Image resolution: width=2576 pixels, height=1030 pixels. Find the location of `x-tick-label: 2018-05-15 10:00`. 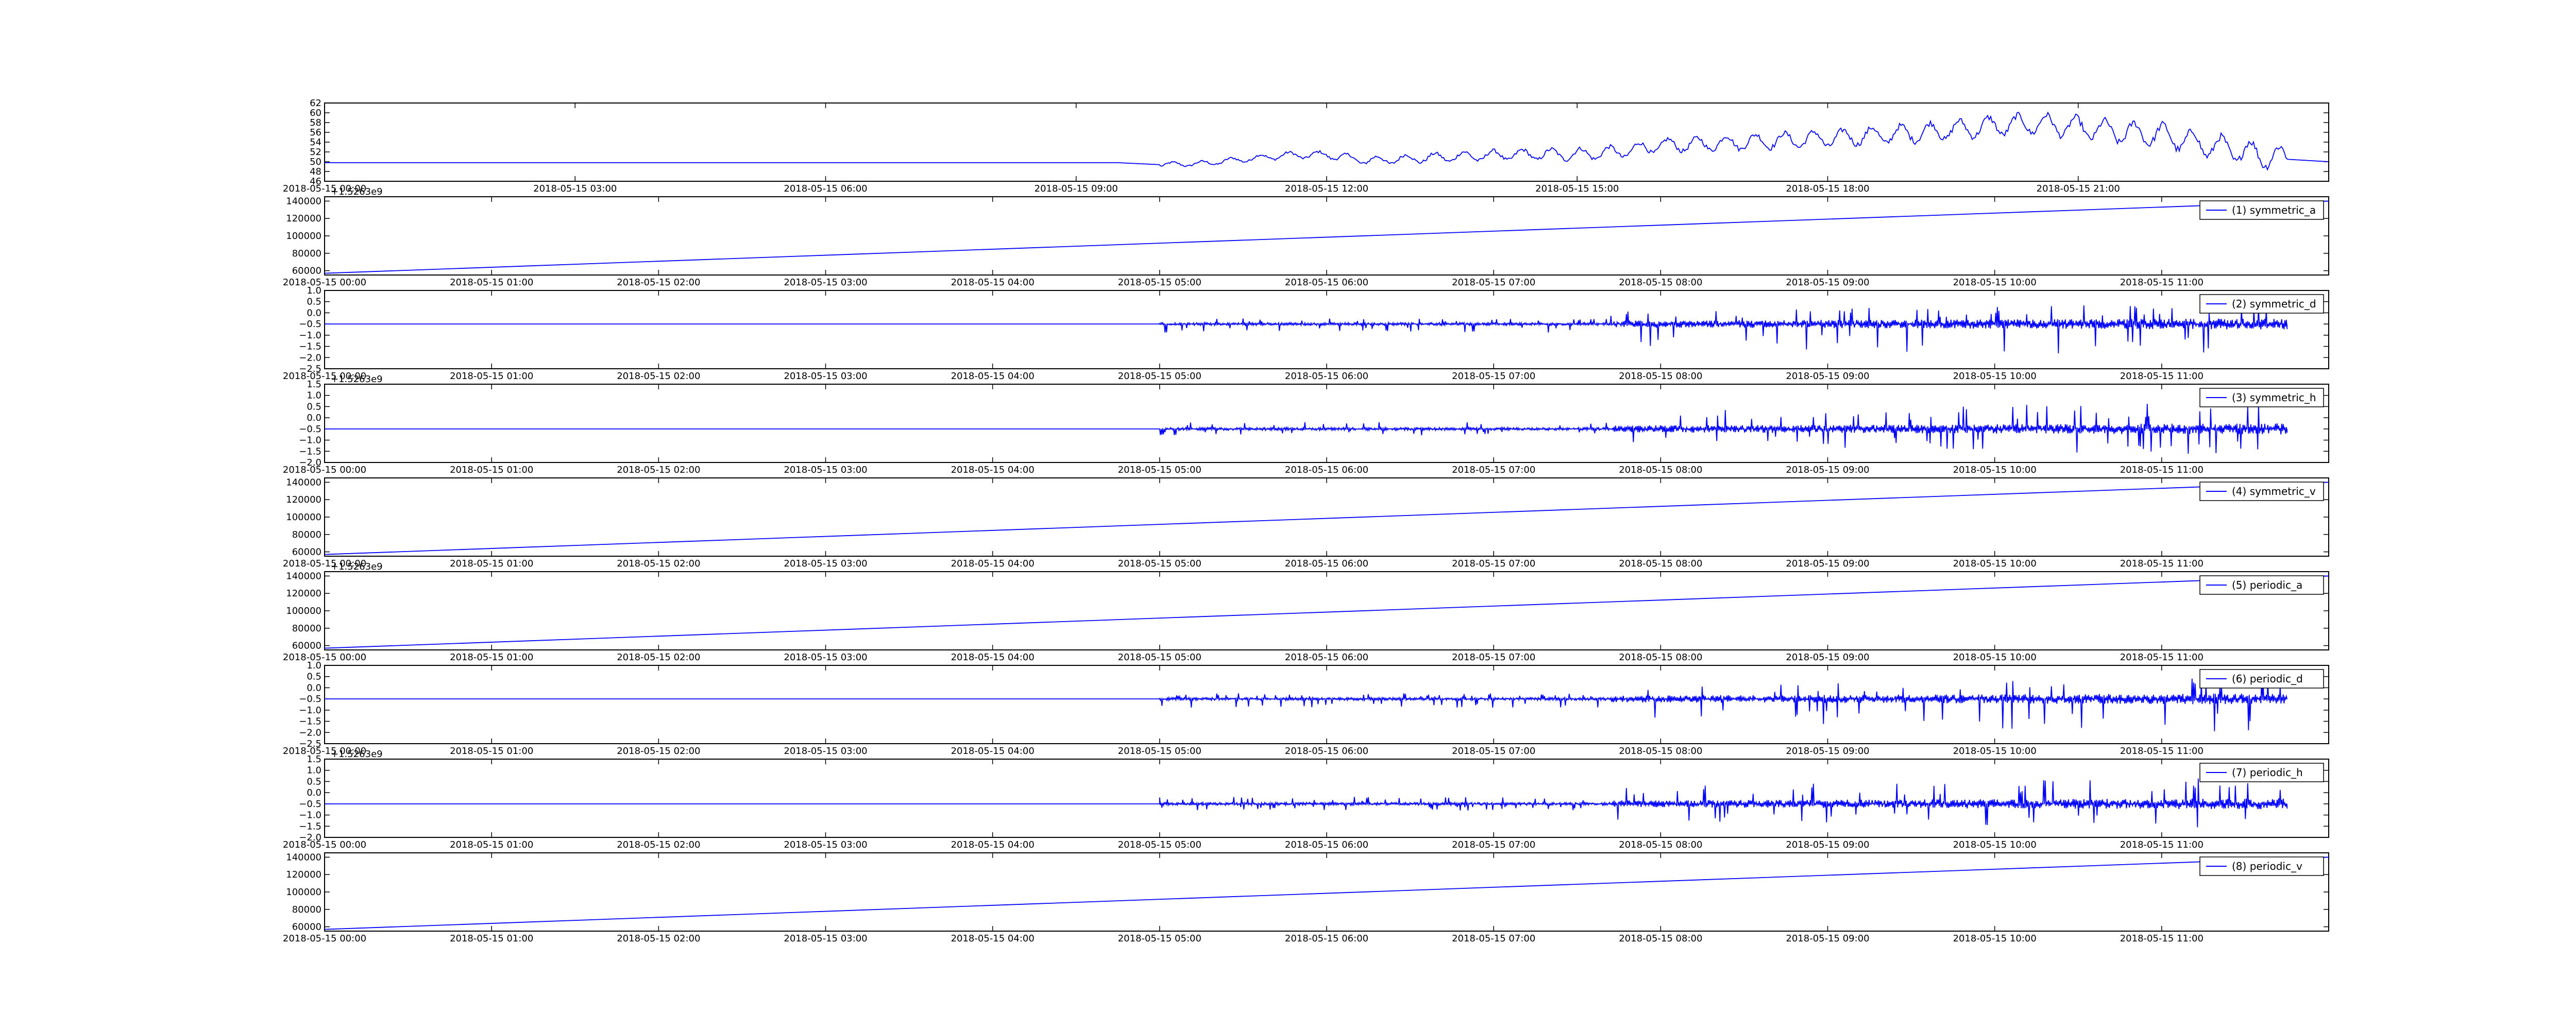

x-tick-label: 2018-05-15 10:00 is located at coordinates (1995, 563).